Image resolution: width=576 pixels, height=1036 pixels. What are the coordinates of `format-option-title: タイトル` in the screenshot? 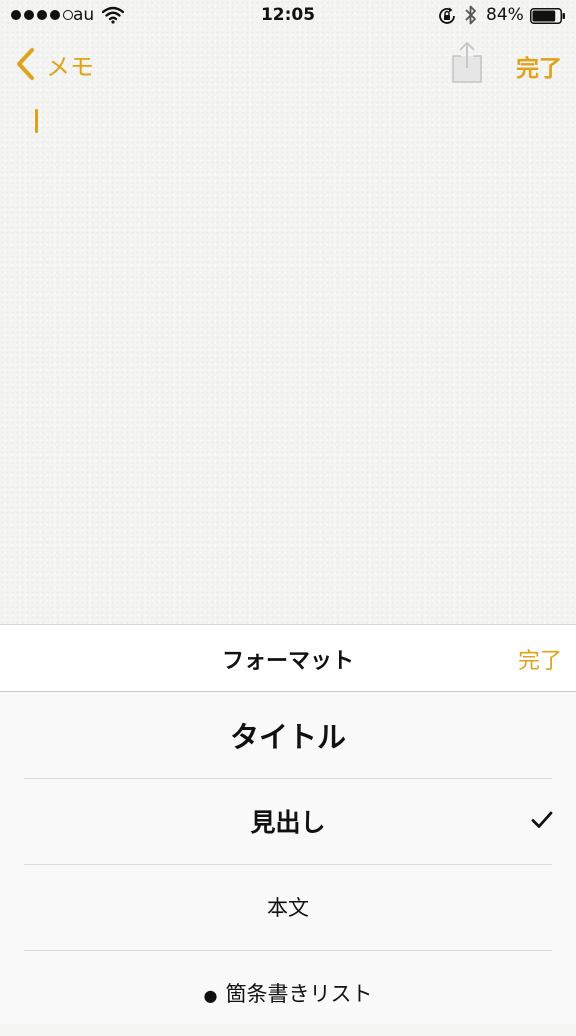 It's located at (288, 735).